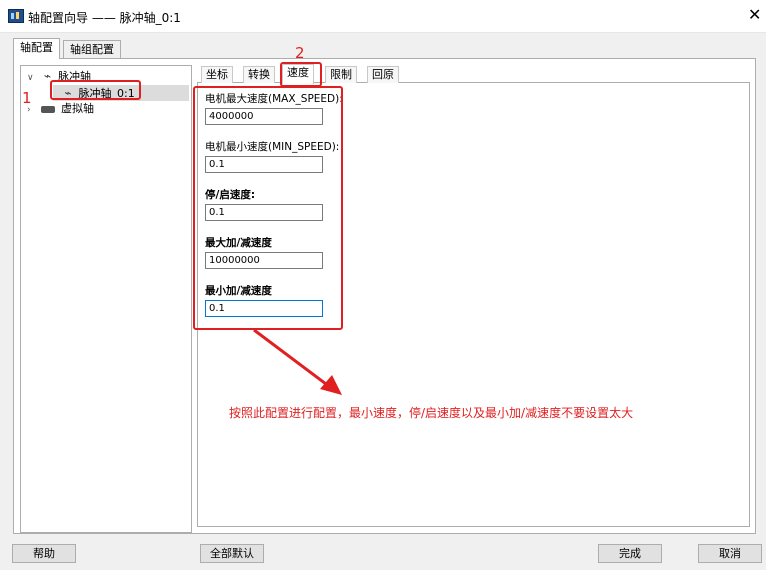 The width and height of the screenshot is (766, 570). What do you see at coordinates (95, 90) in the screenshot?
I see `highlight-box-tree-item` at bounding box center [95, 90].